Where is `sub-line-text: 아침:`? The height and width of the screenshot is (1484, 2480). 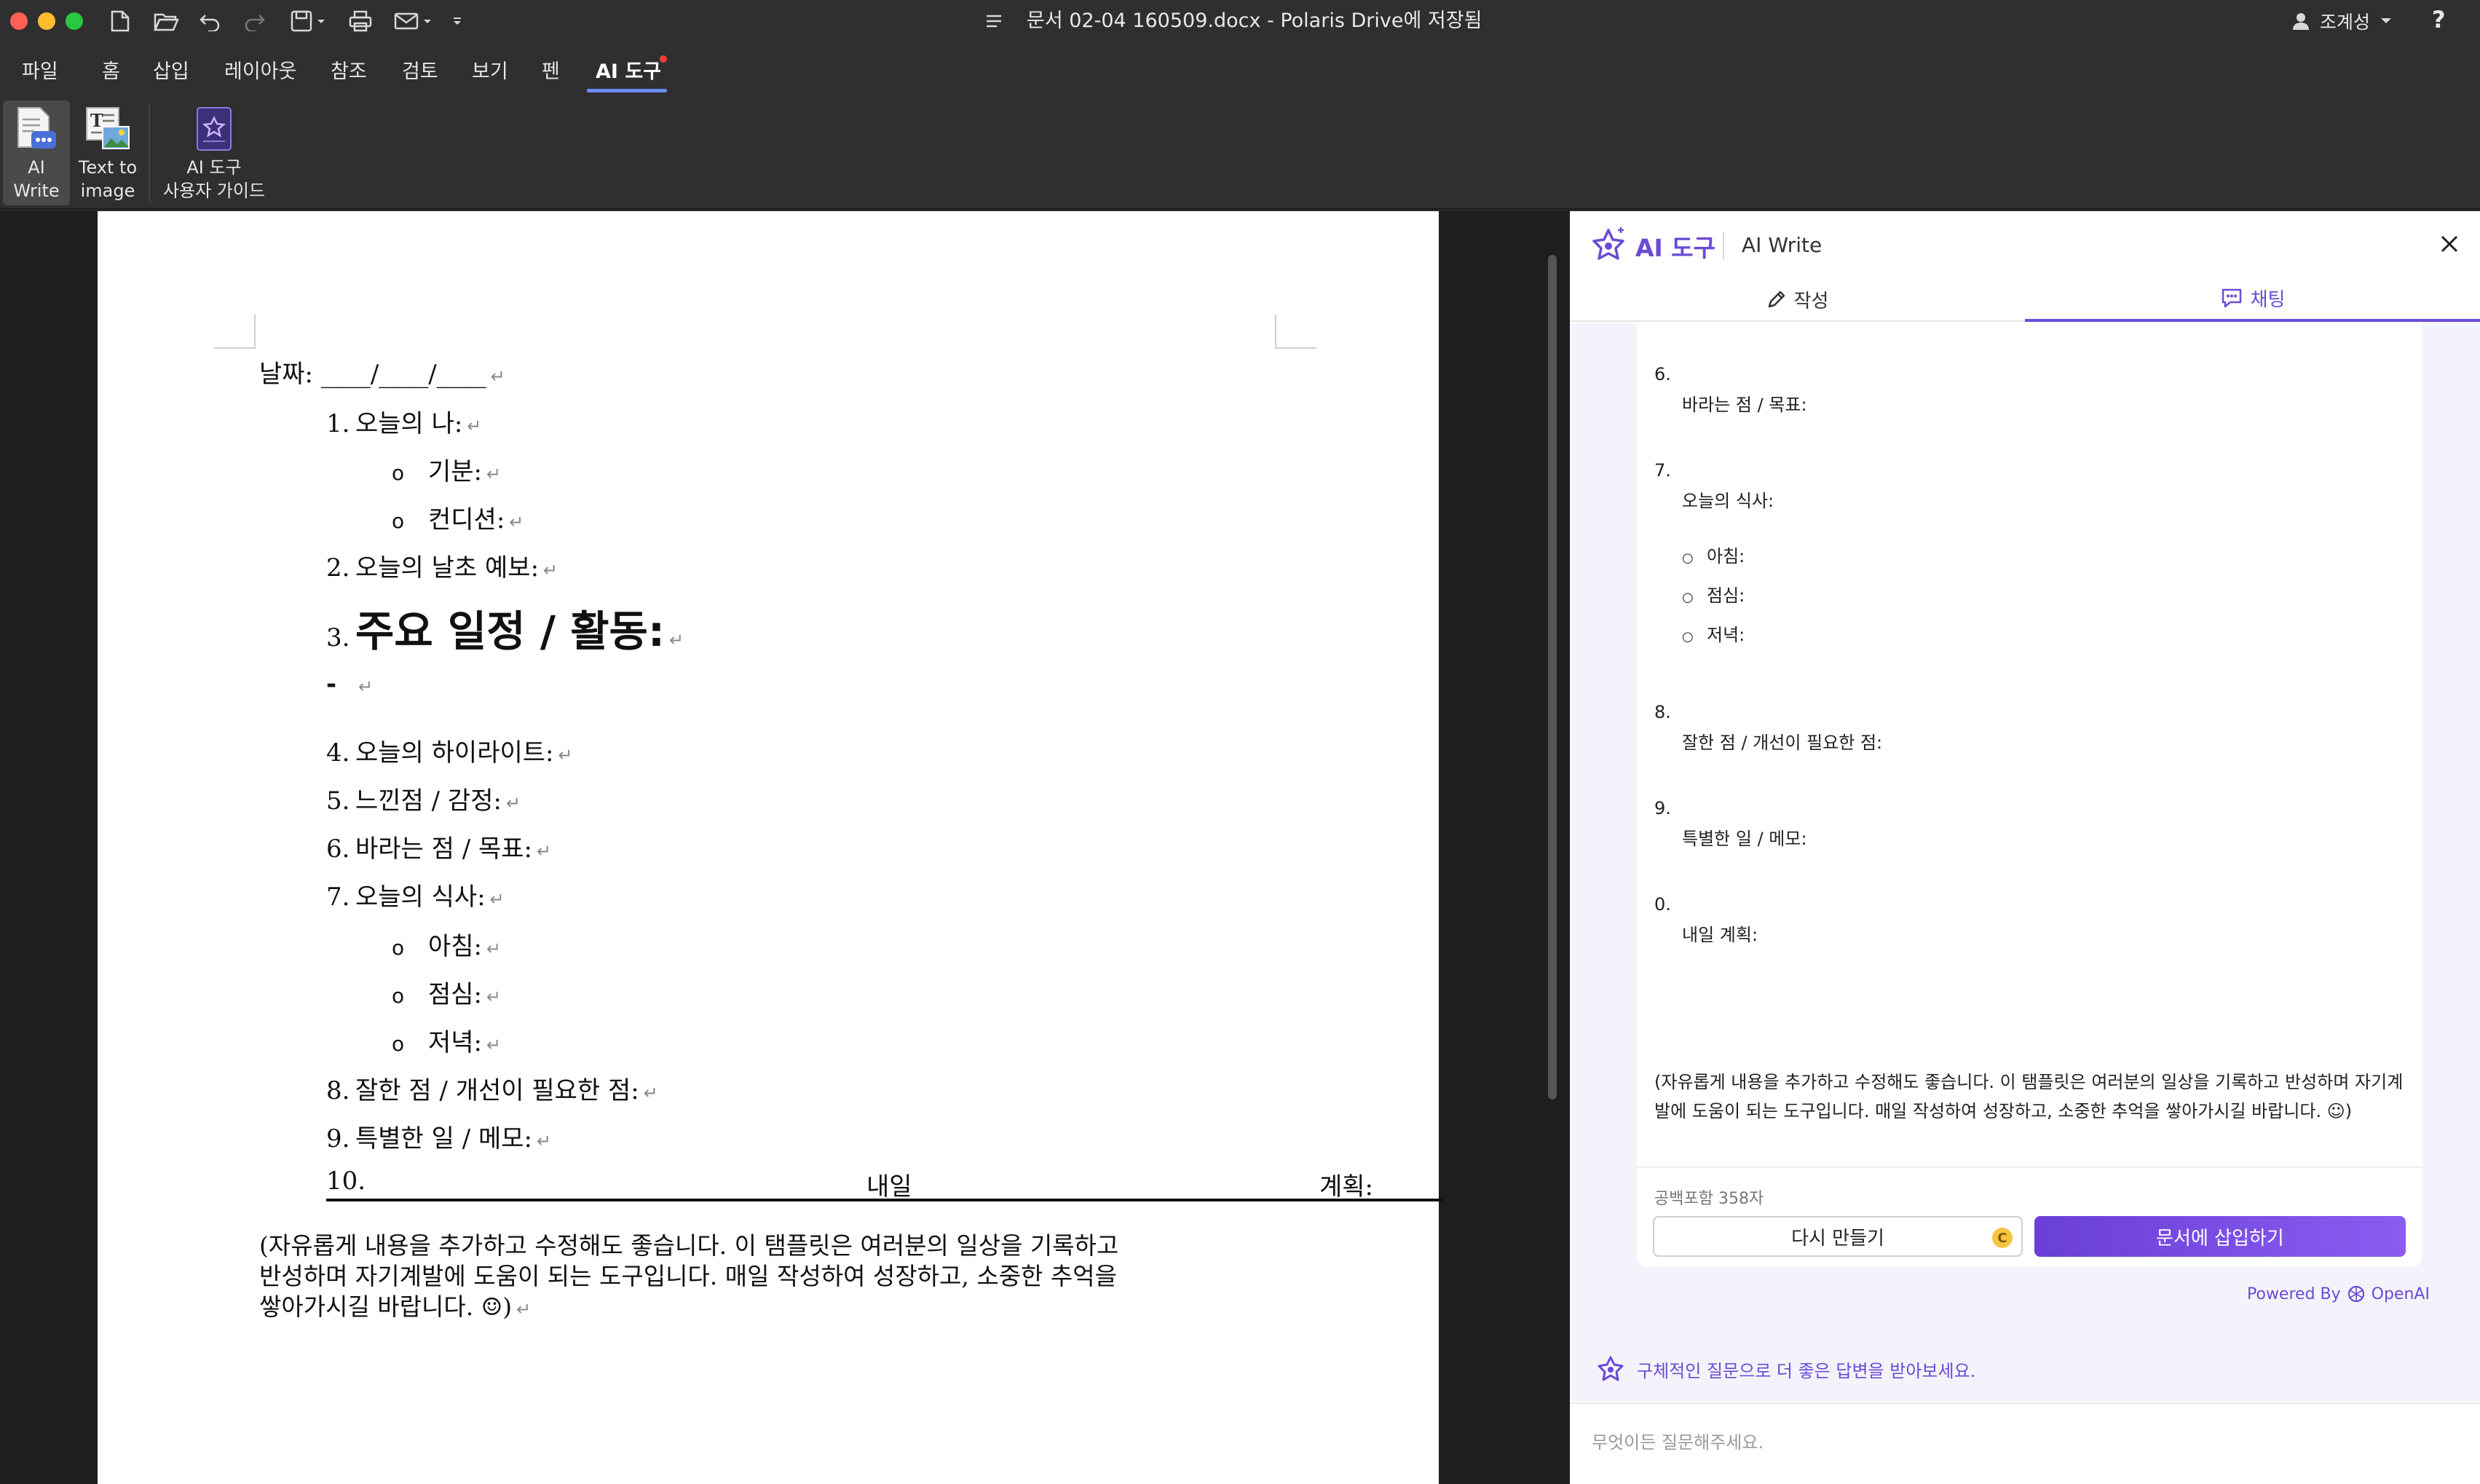 sub-line-text: 아침: is located at coordinates (1726, 556).